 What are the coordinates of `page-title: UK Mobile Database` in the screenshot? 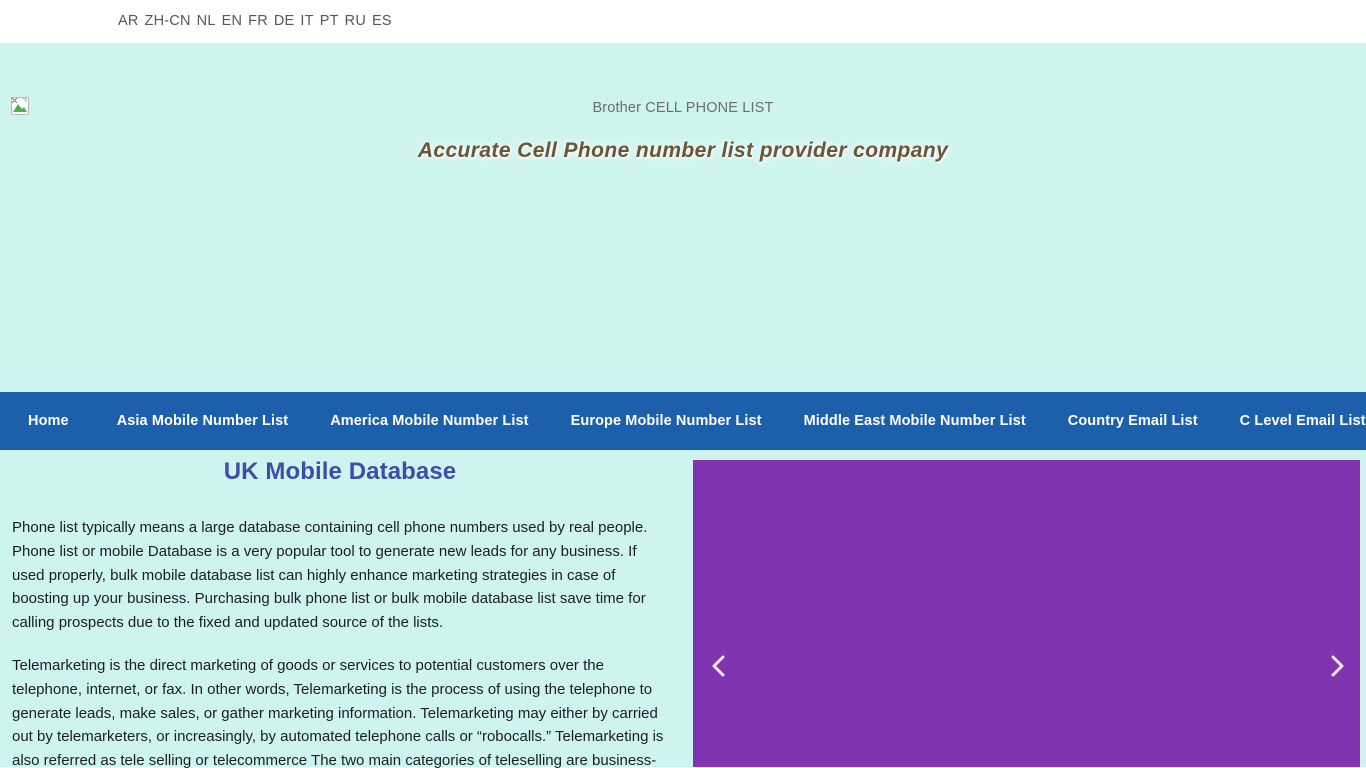 It's located at (340, 471).